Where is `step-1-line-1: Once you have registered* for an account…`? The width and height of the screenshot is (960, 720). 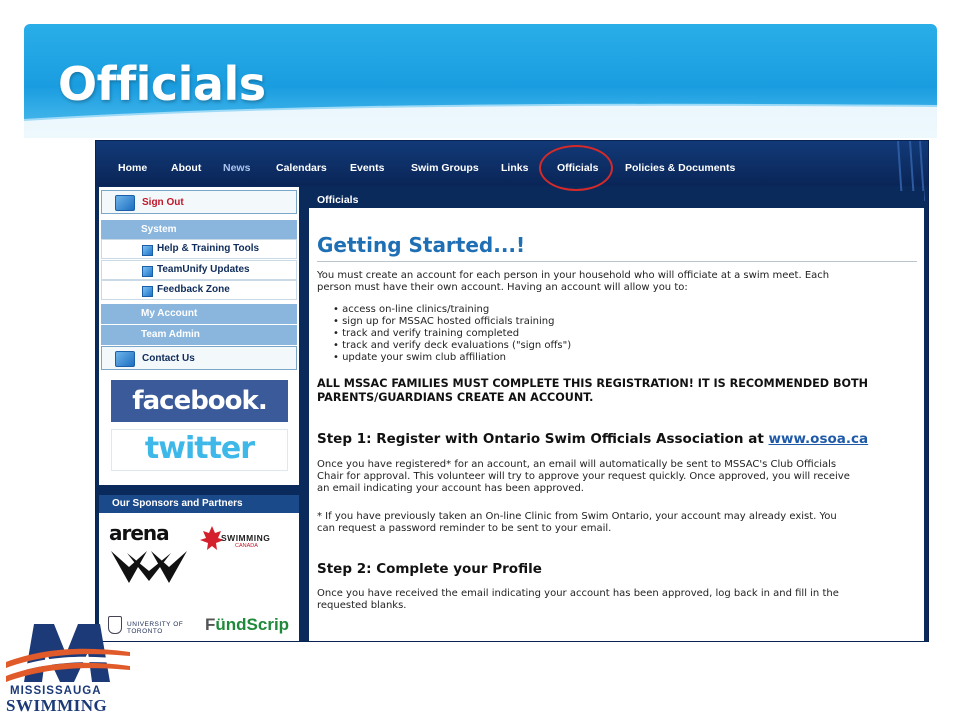
step-1-line-1: Once you have registered* for an account… is located at coordinates (577, 464).